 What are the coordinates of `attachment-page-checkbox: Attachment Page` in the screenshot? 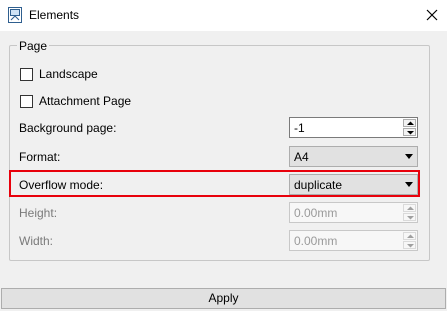 It's located at (75, 101).